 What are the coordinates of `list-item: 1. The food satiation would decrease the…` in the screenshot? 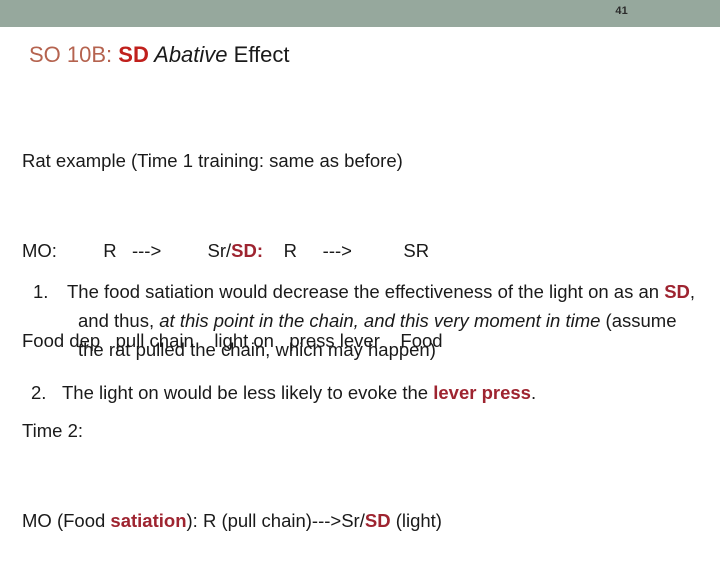 It's located at (361, 320).